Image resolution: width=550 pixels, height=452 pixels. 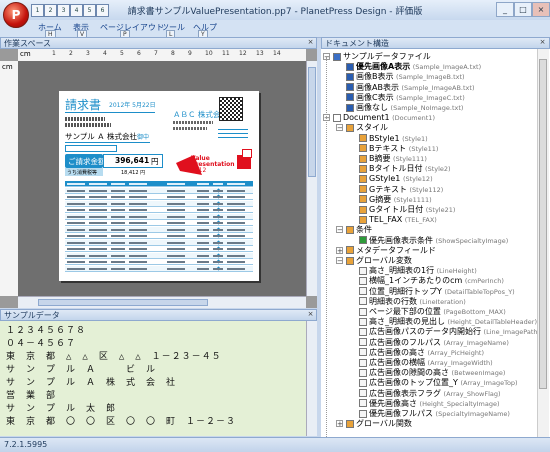 What do you see at coordinates (542, 42) in the screenshot?
I see `document-structure-close-icon: ×` at bounding box center [542, 42].